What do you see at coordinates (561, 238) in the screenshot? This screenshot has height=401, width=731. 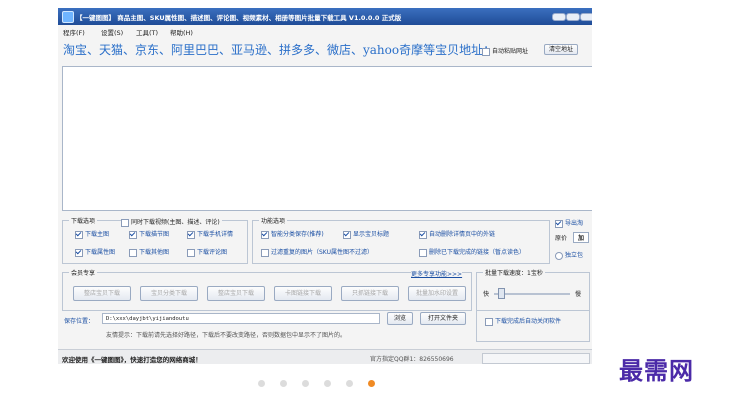 I see `original-price-label: 原价` at bounding box center [561, 238].